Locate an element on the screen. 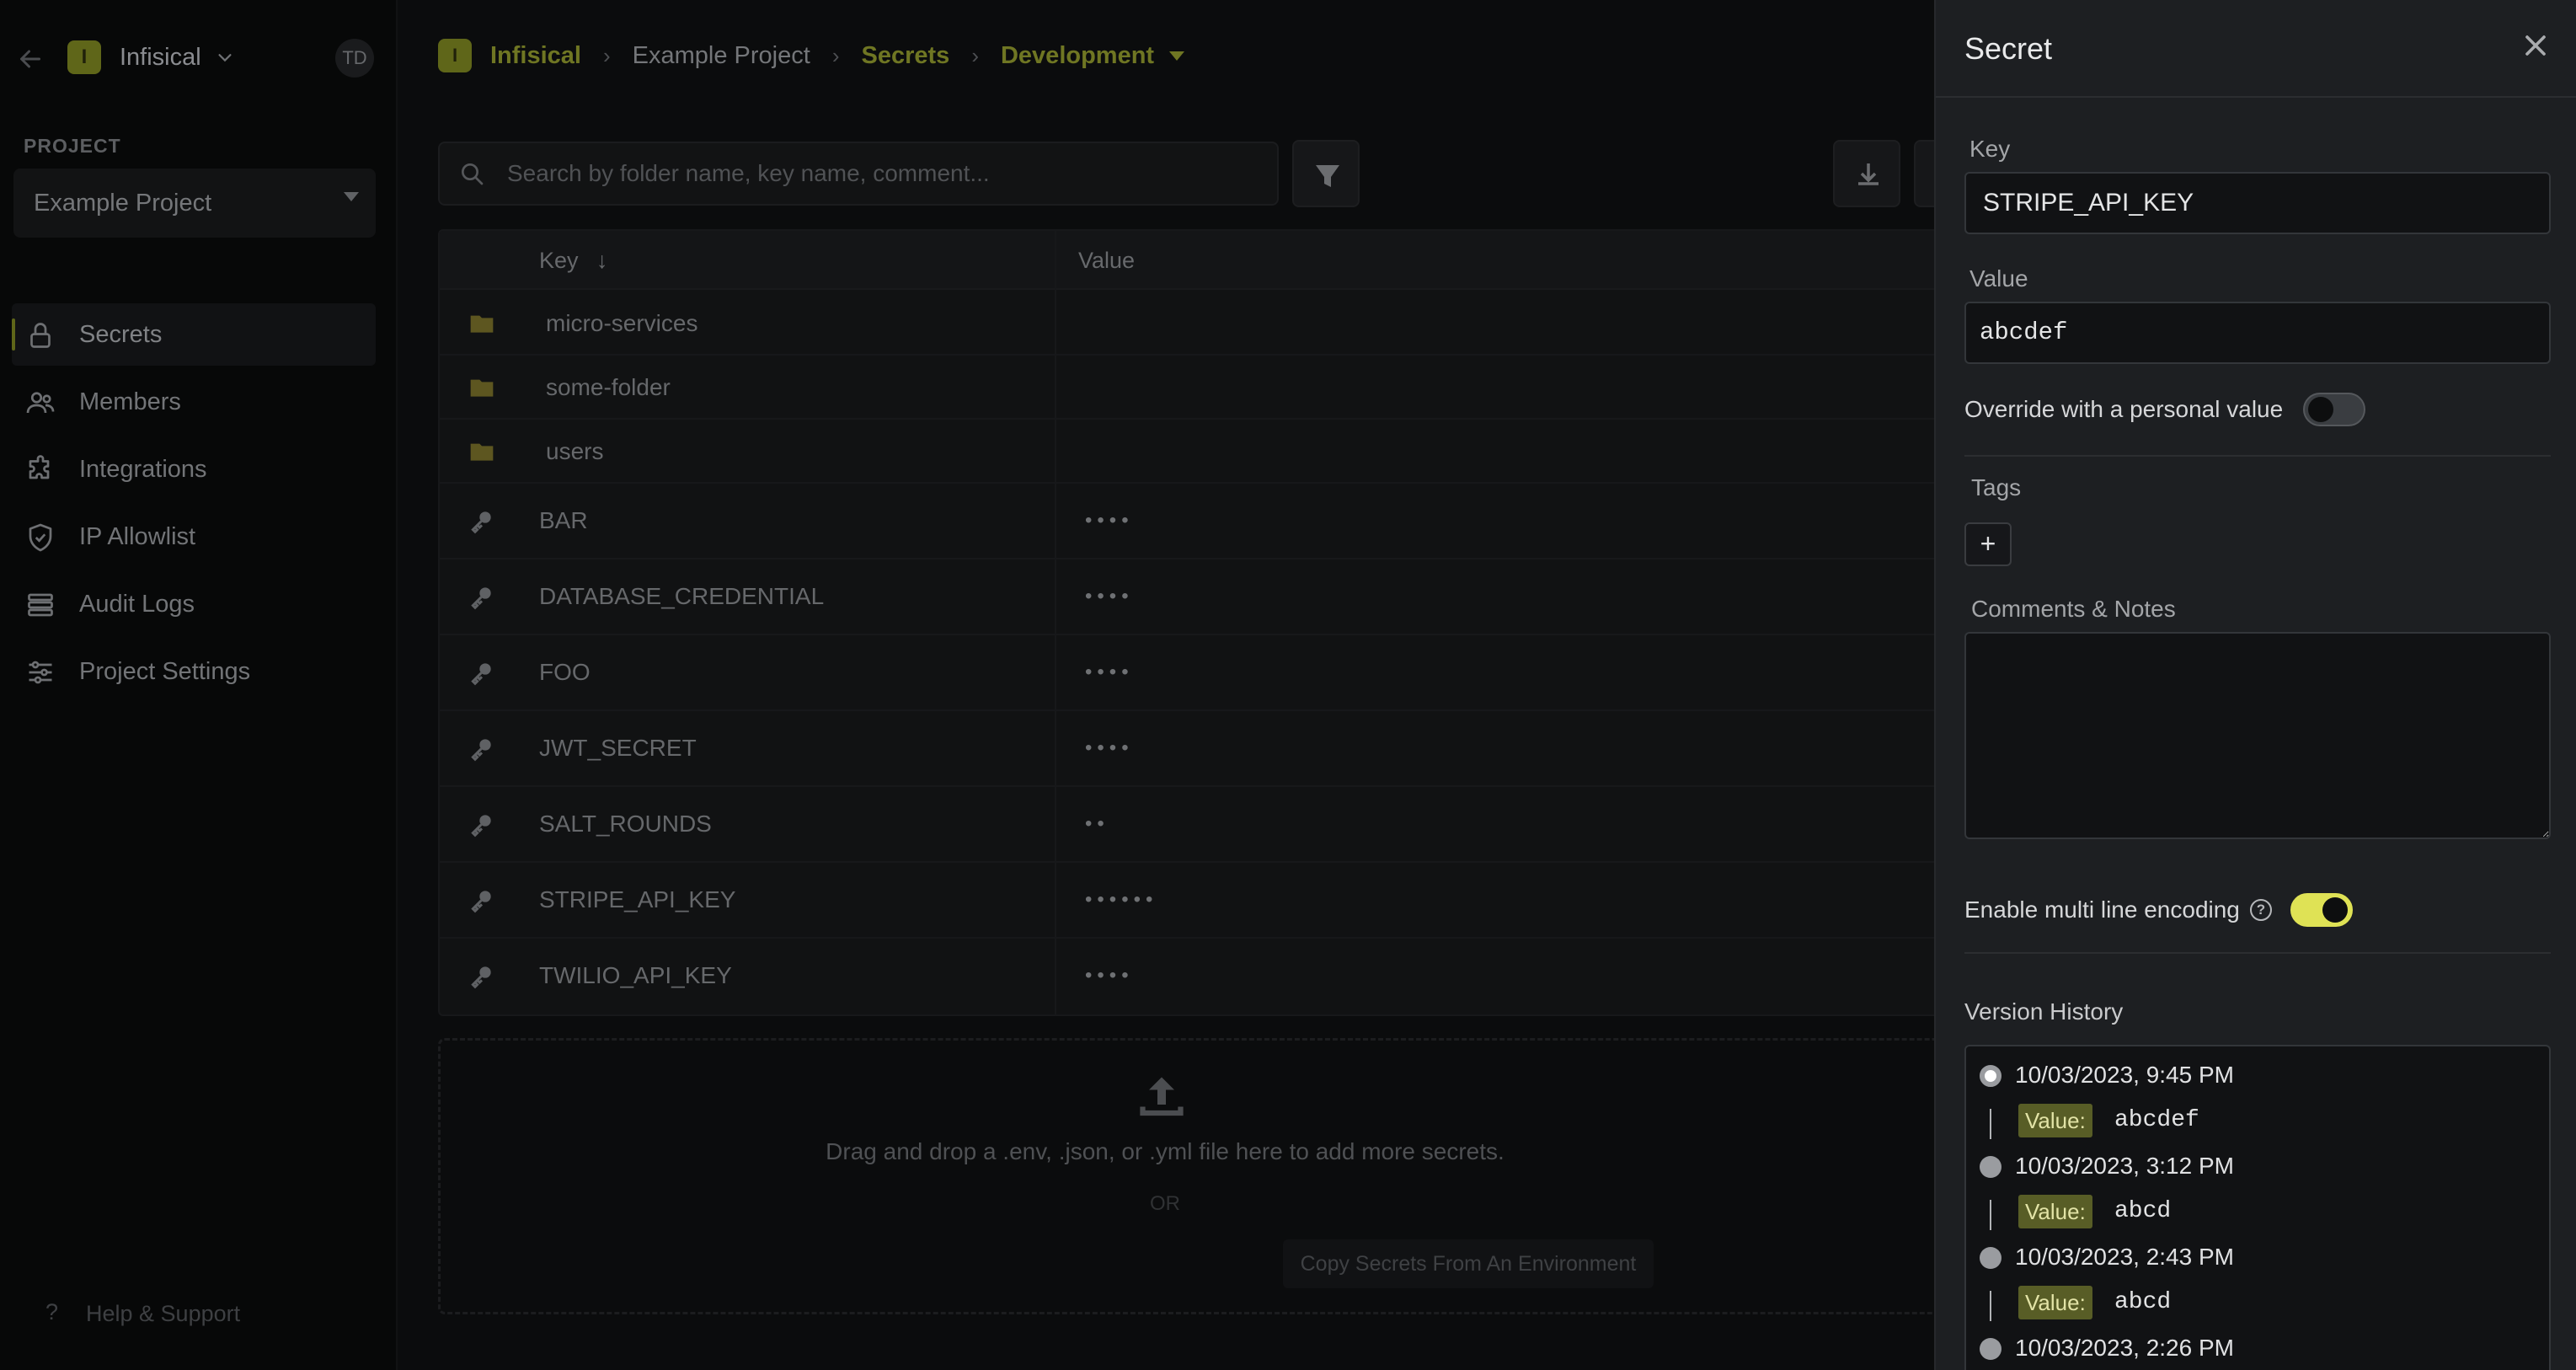  folder-row: micro-services is located at coordinates (1213, 324).